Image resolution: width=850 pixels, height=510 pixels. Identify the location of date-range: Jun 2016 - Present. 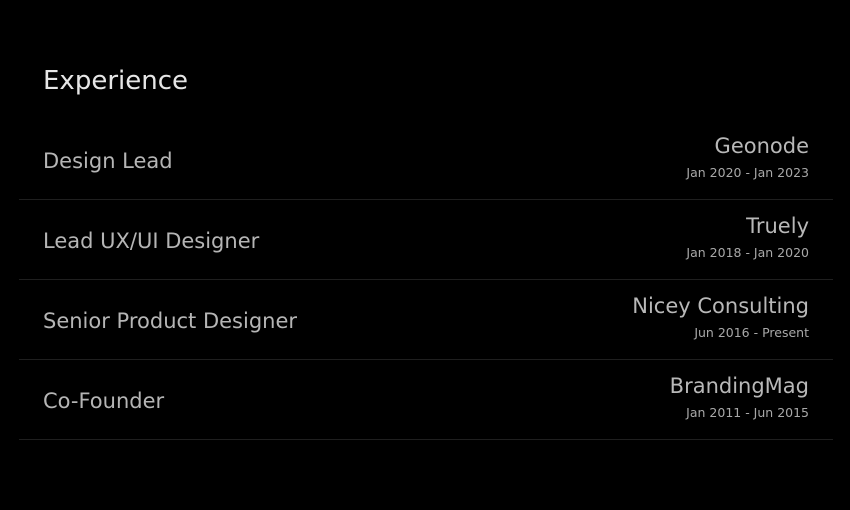
(751, 332).